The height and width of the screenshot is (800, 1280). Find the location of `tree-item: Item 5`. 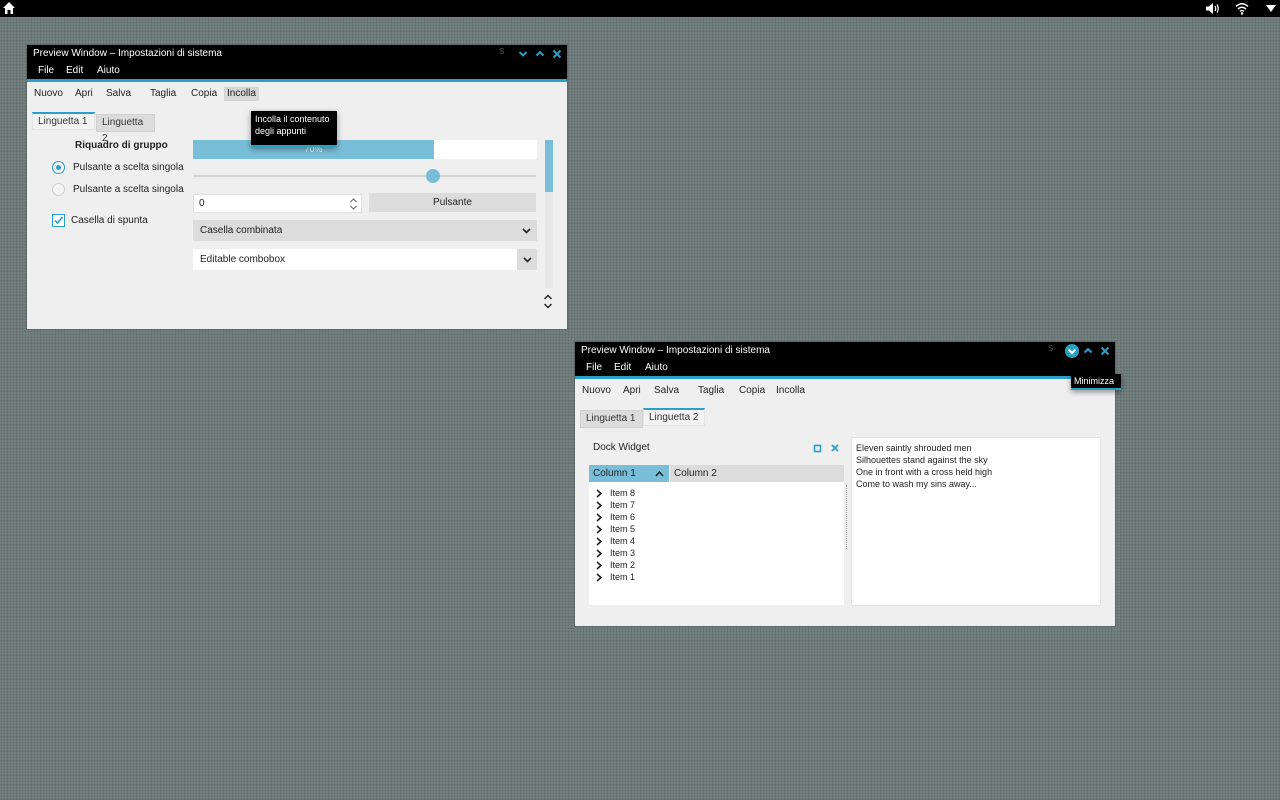

tree-item: Item 5 is located at coordinates (695, 529).